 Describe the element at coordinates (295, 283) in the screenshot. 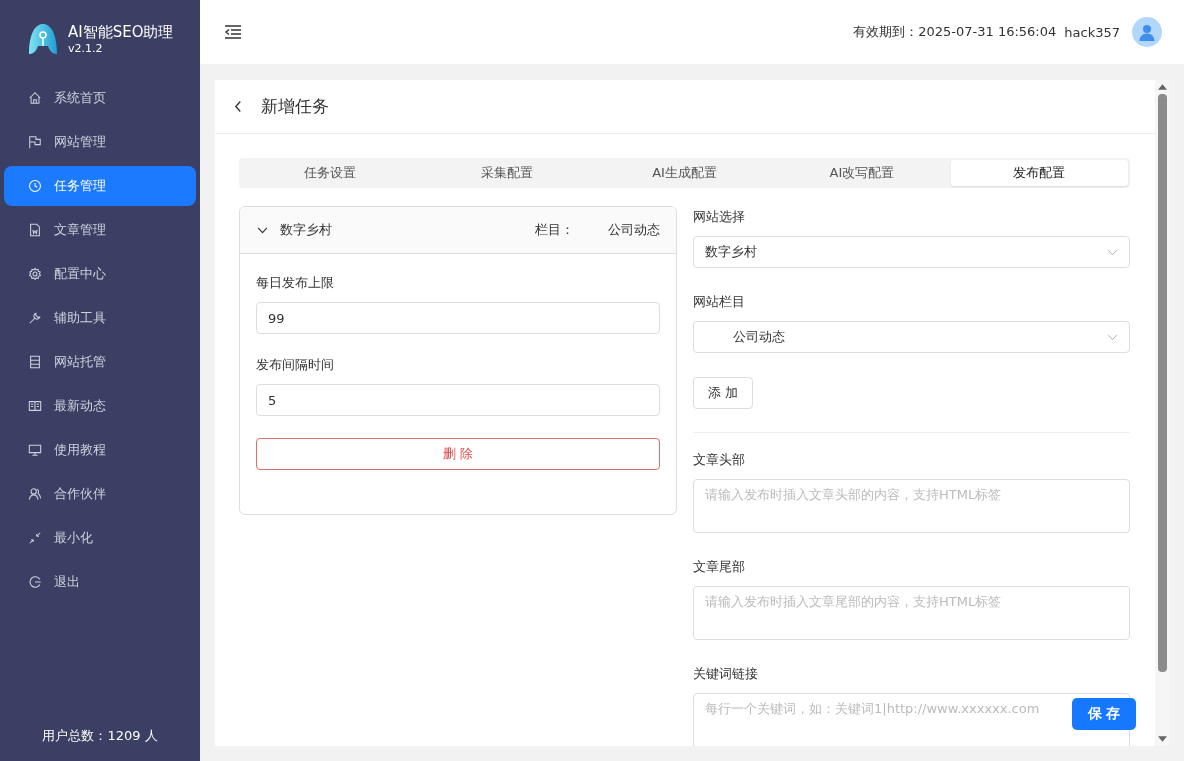

I see `field-label: 每日发布上限` at that location.